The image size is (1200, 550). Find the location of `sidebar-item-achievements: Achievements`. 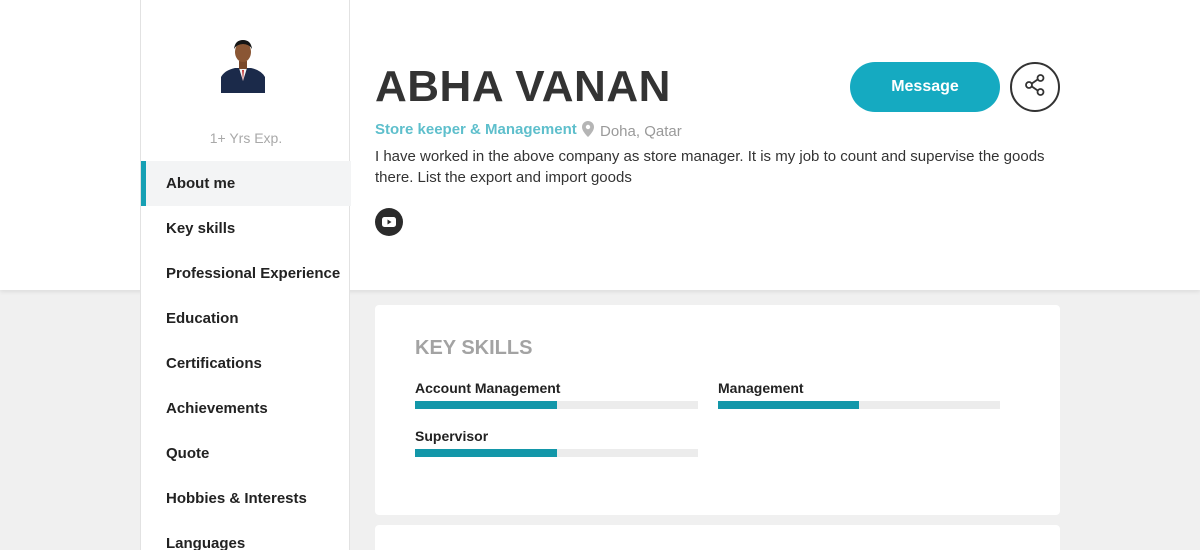

sidebar-item-achievements: Achievements is located at coordinates (246, 408).